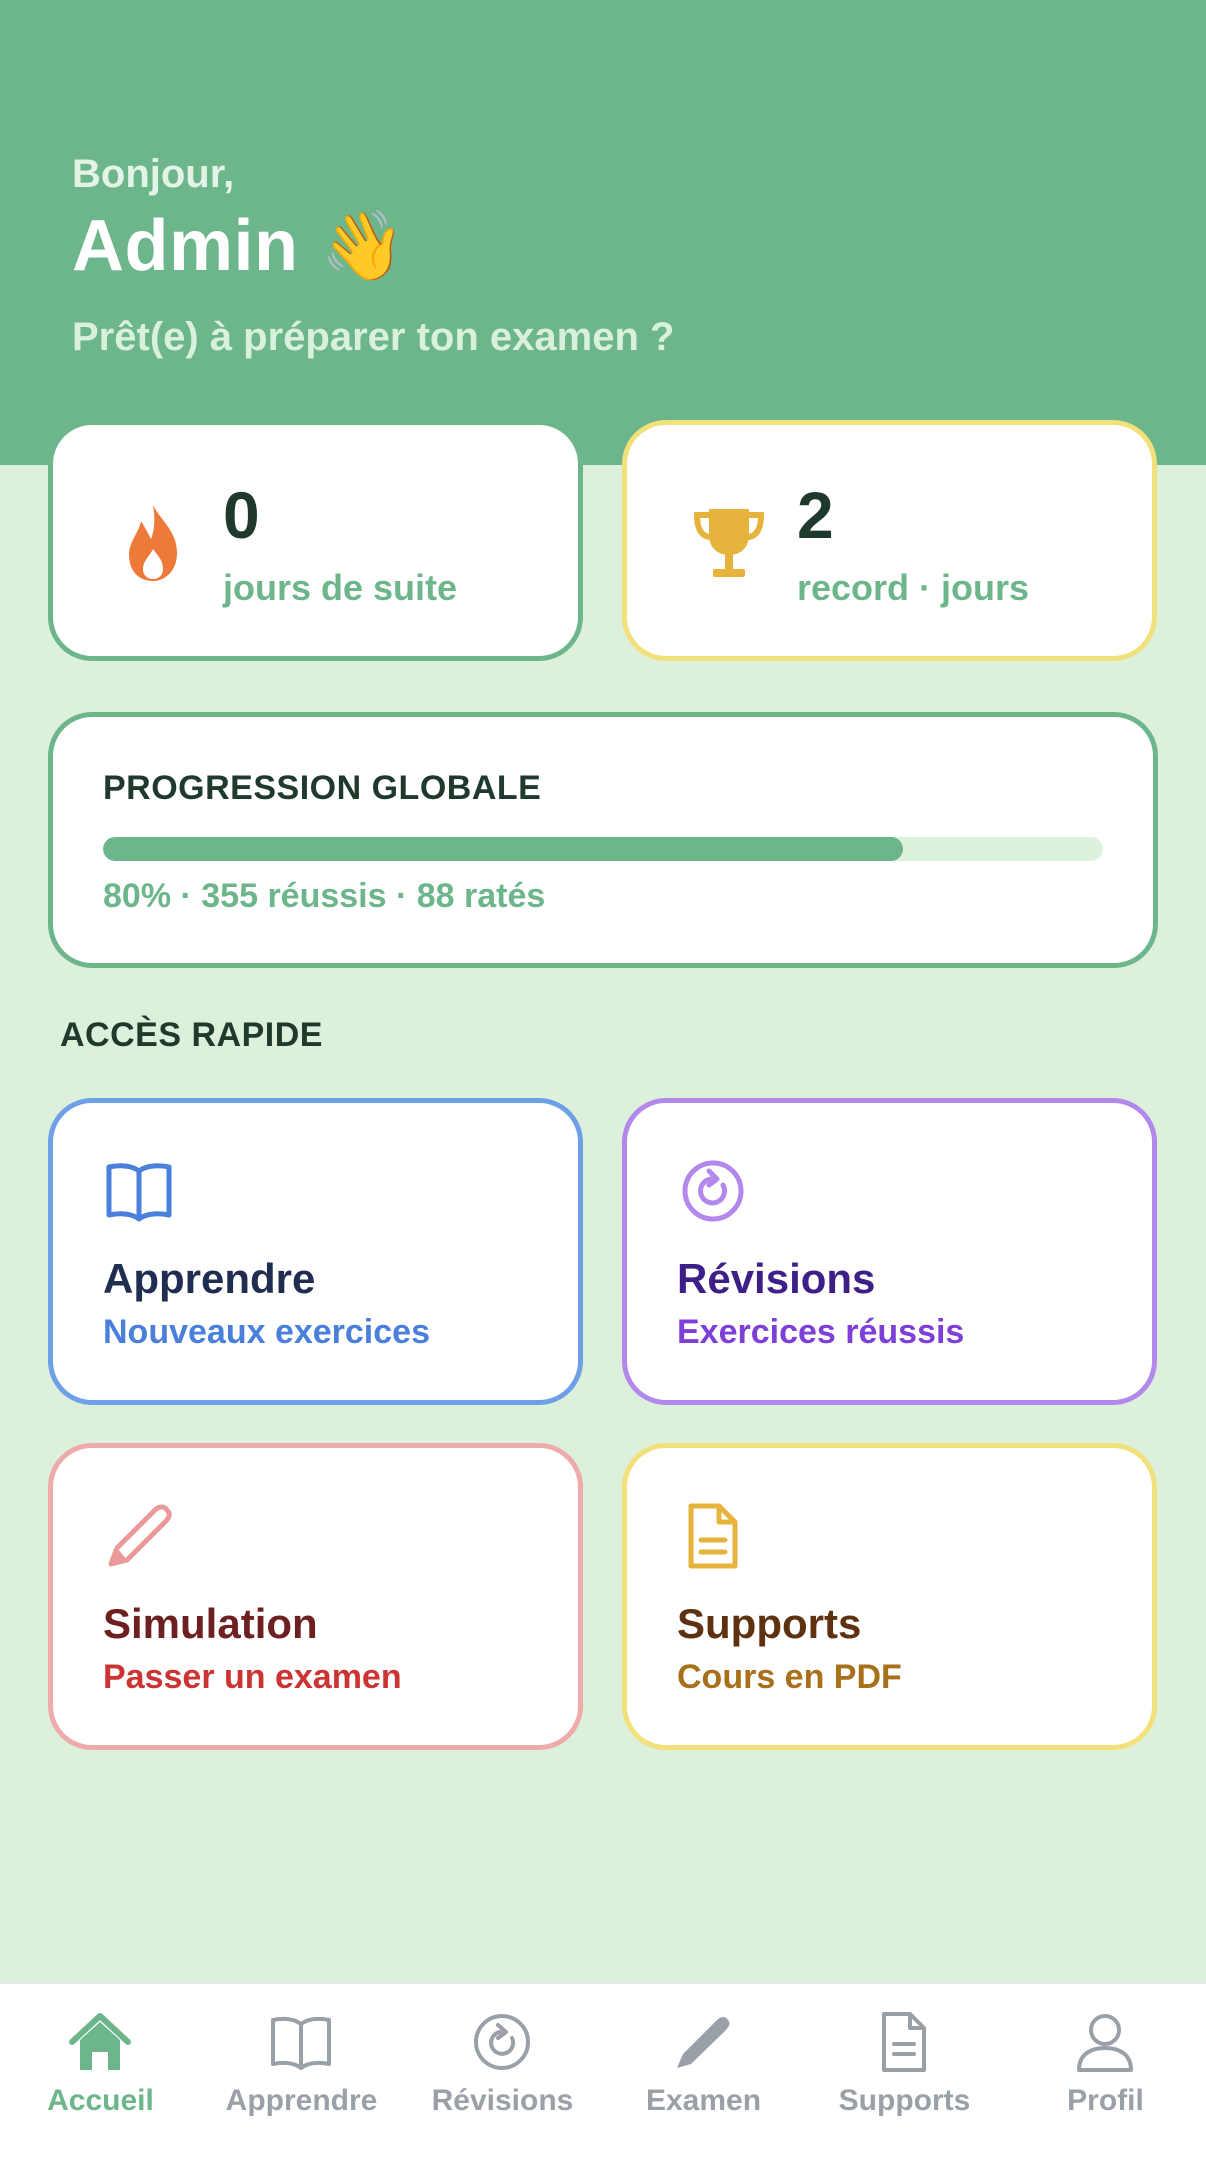 This screenshot has height=2158, width=1206. Describe the element at coordinates (502, 2071) in the screenshot. I see `nav-item-revisions: Révisions` at that location.